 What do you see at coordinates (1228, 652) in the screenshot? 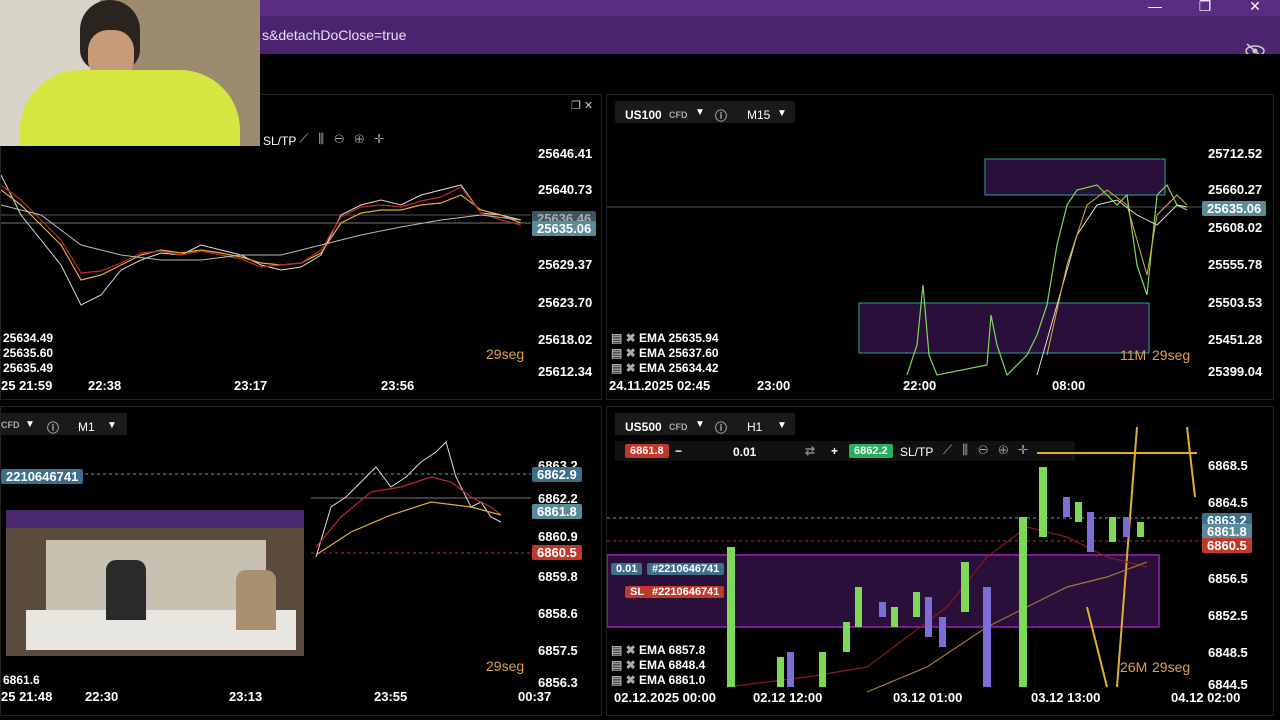
I see `price-level: 6848.5` at bounding box center [1228, 652].